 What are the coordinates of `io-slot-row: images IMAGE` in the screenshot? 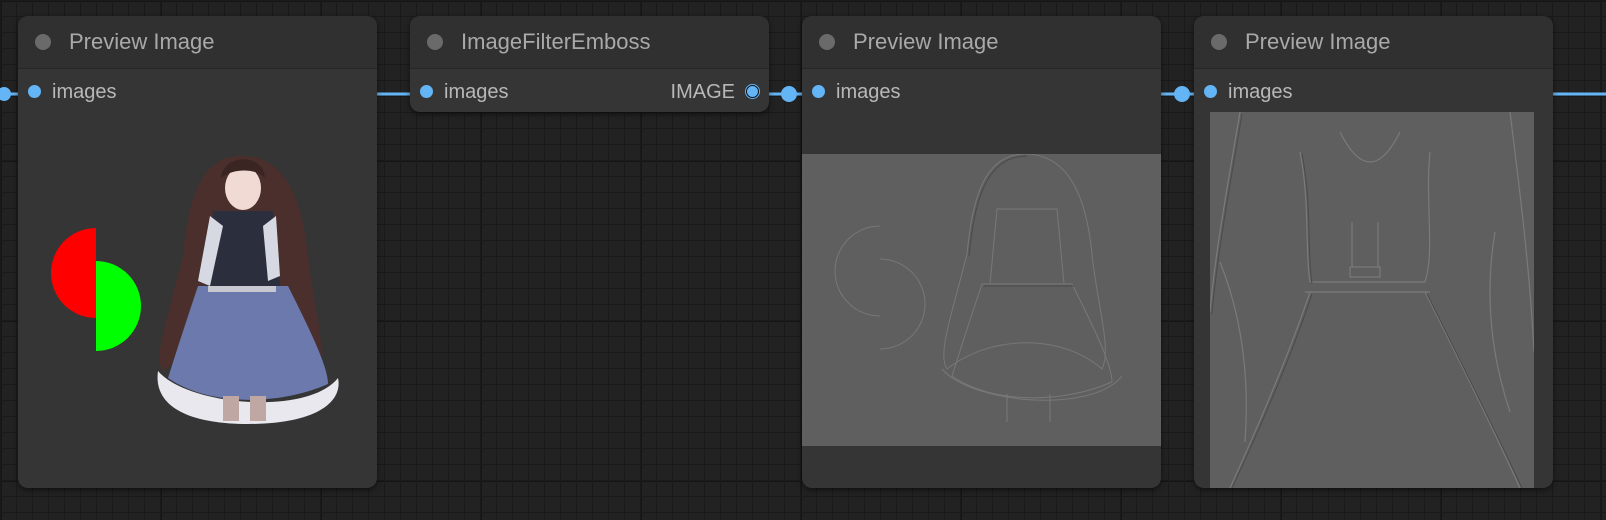 It's located at (589, 90).